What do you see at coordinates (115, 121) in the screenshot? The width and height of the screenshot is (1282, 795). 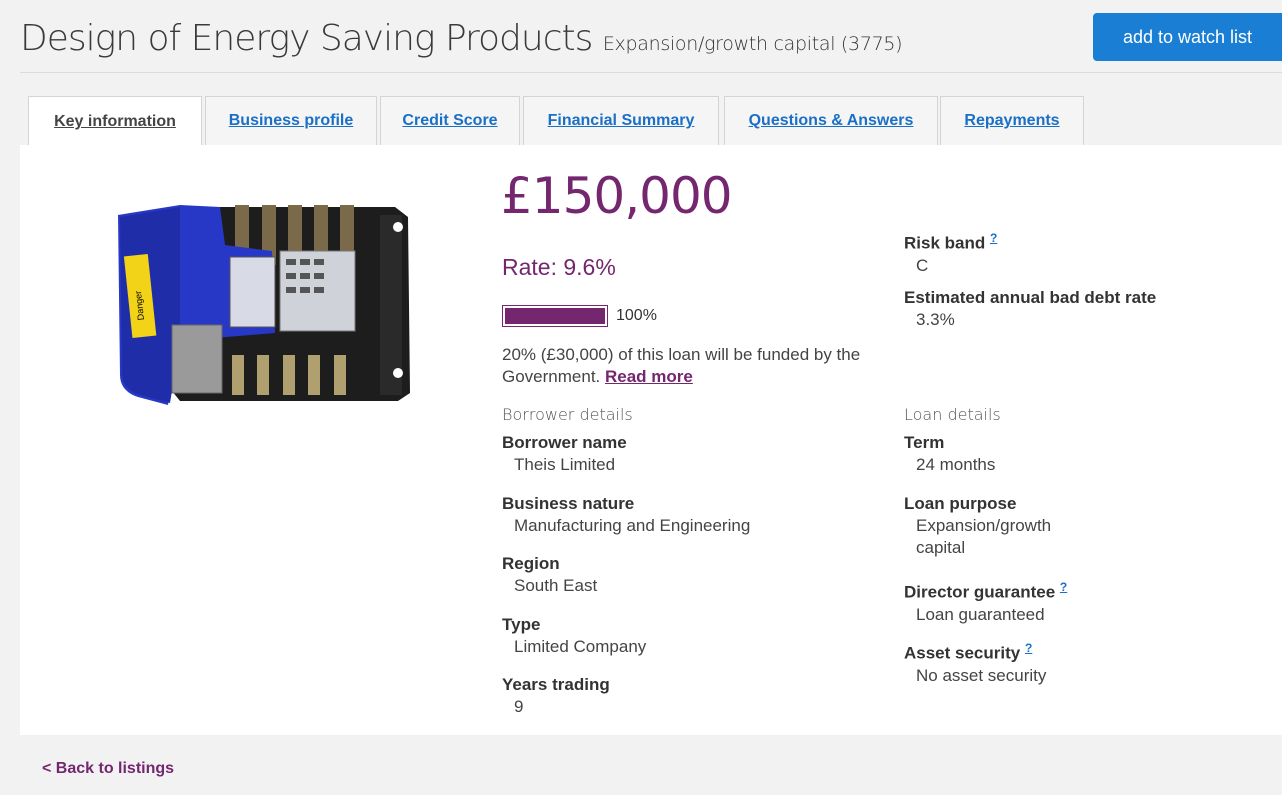 I see `tab-key-information: Key information` at bounding box center [115, 121].